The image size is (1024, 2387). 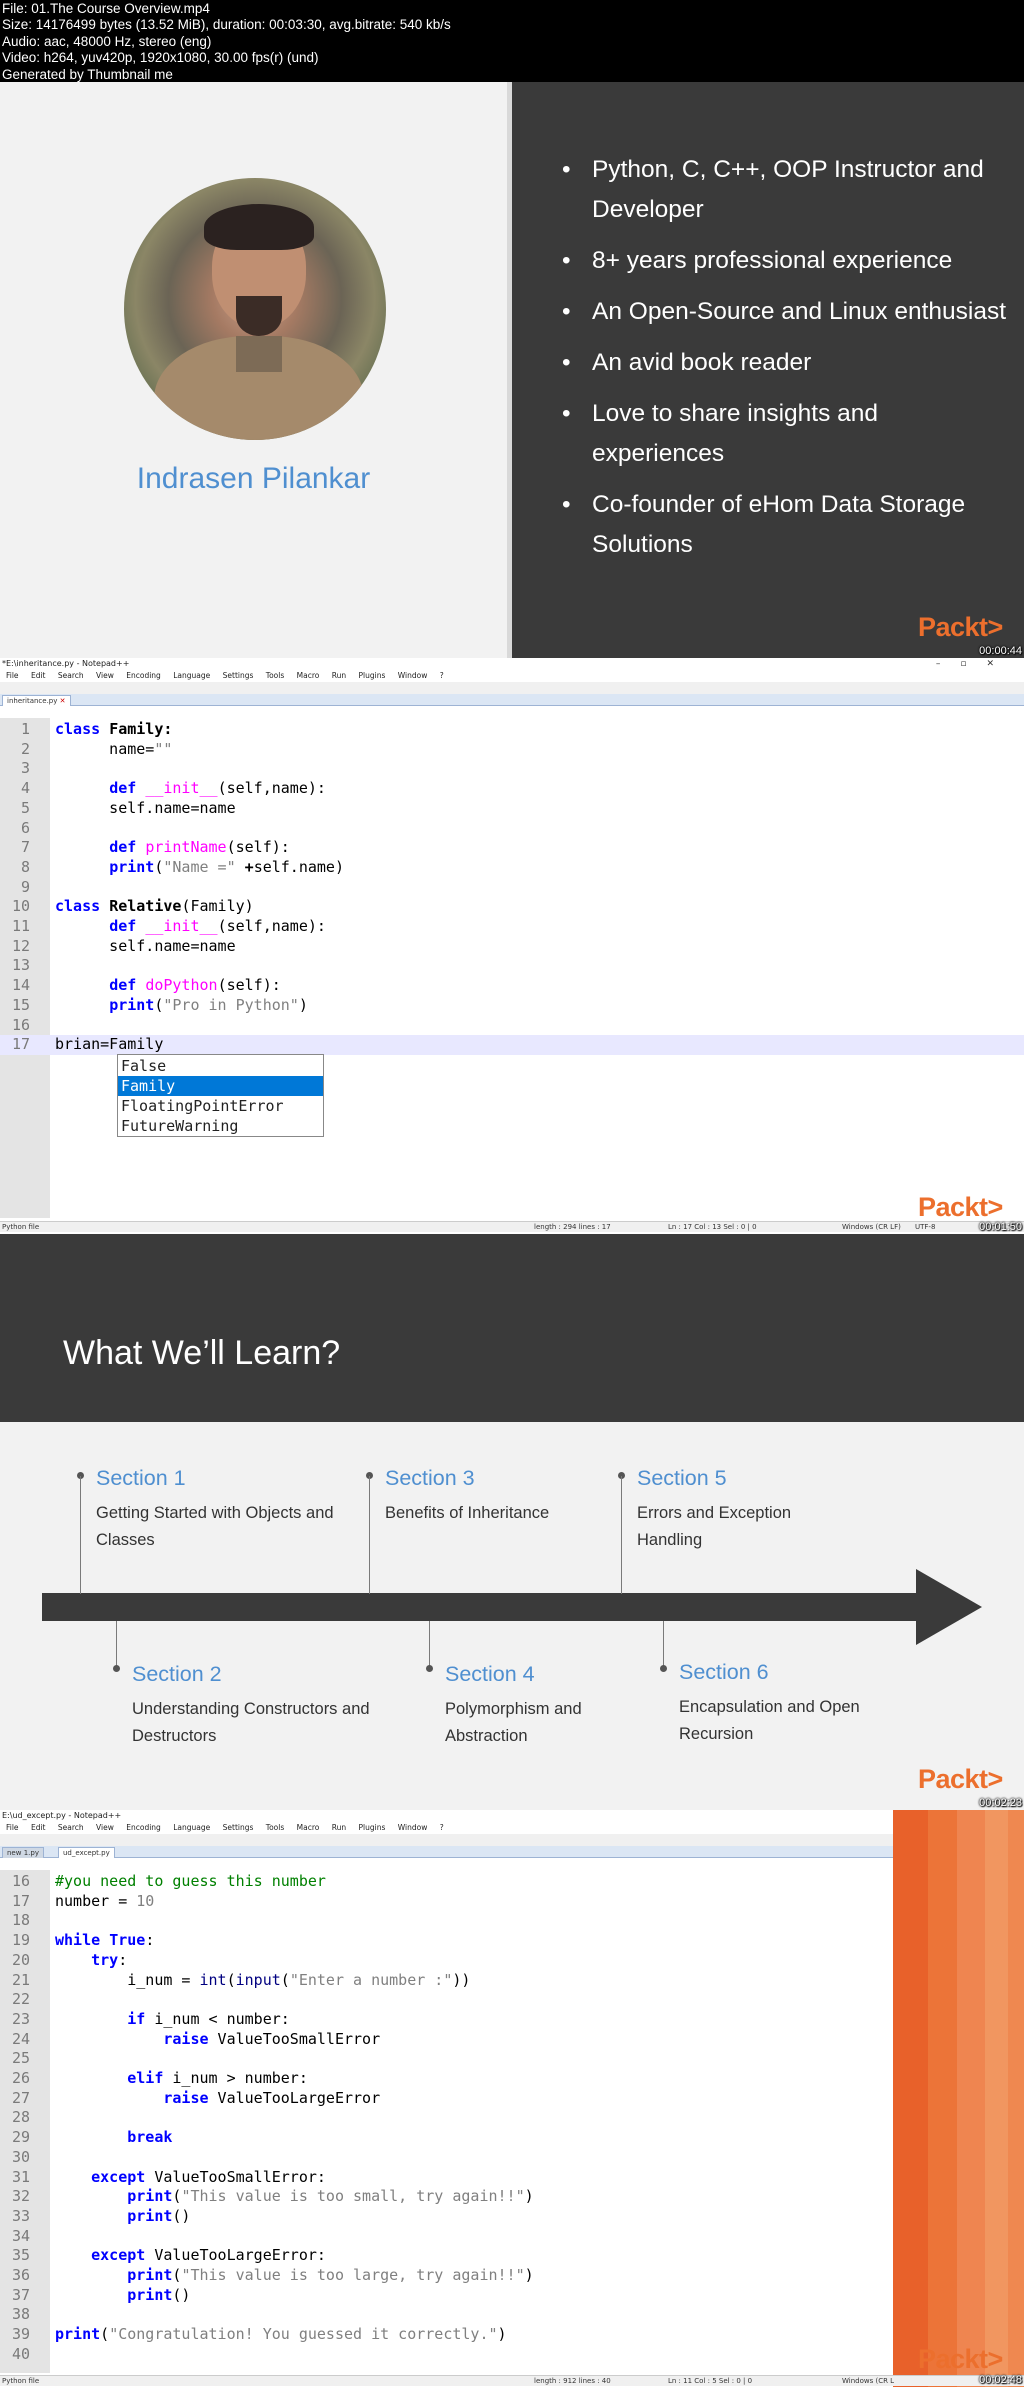 I want to click on code-line: 27 raise ValueTooLargeError, so click(x=512, y=2099).